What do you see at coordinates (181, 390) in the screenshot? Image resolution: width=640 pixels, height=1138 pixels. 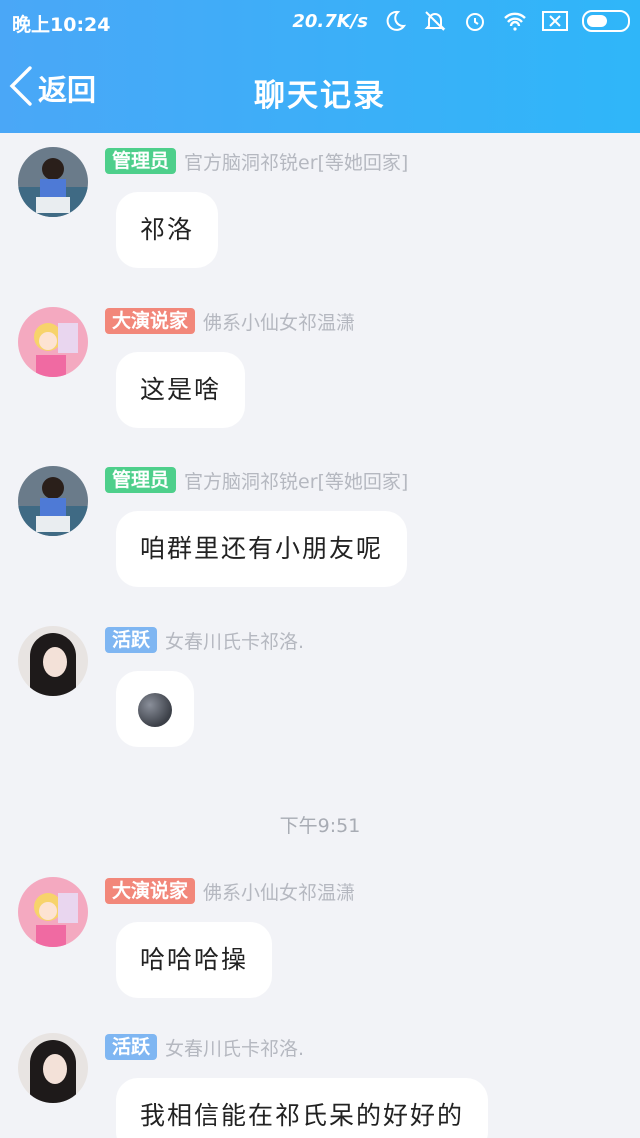 I see `message-bubble: 这是啥` at bounding box center [181, 390].